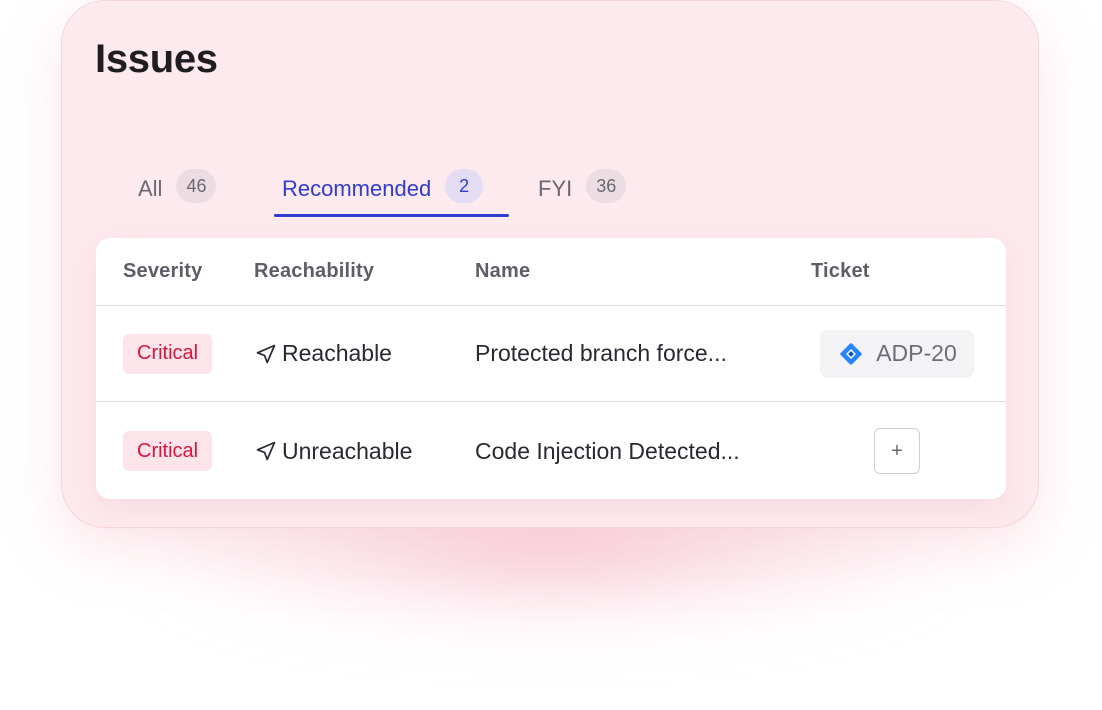 The image size is (1102, 710). I want to click on tab-all: All 46, so click(188, 192).